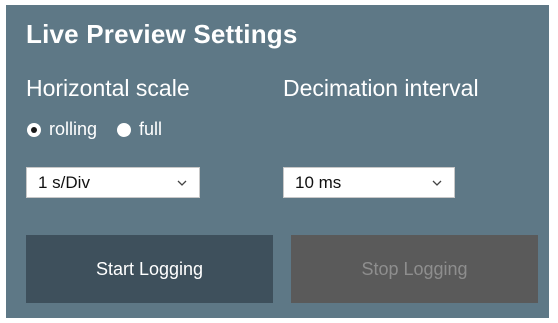 Image resolution: width=558 pixels, height=323 pixels. What do you see at coordinates (369, 182) in the screenshot?
I see `decimation-interval-select: 10 ms` at bounding box center [369, 182].